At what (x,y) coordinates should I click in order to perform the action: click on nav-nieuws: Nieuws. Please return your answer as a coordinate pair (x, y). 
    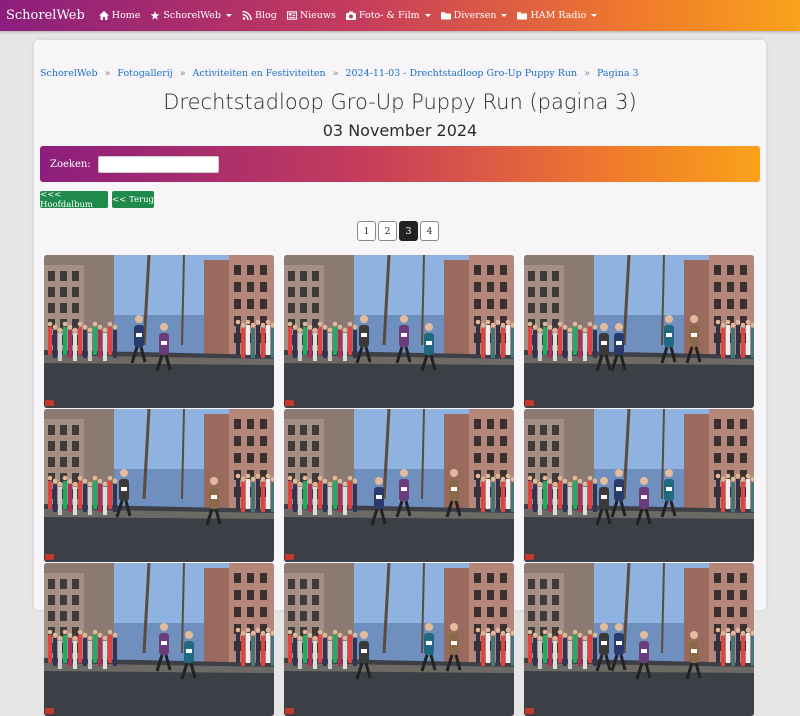
    Looking at the image, I should click on (311, 15).